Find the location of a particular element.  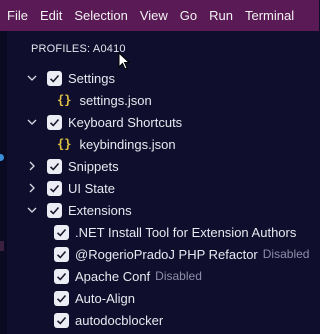

menu-edit: Edit is located at coordinates (51, 15).